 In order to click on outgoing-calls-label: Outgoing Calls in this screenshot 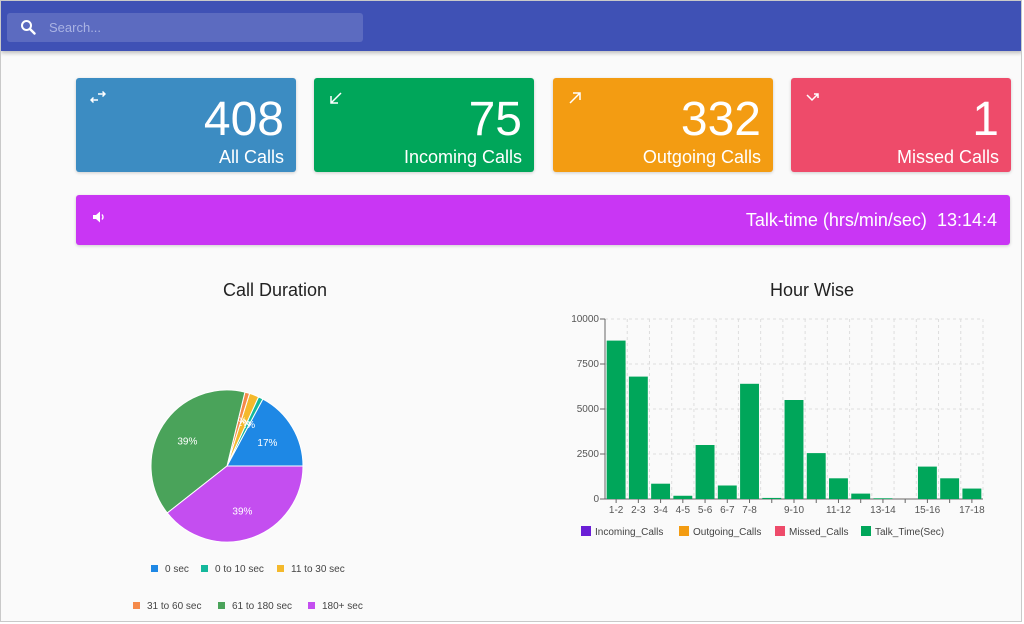, I will do `click(701, 157)`.